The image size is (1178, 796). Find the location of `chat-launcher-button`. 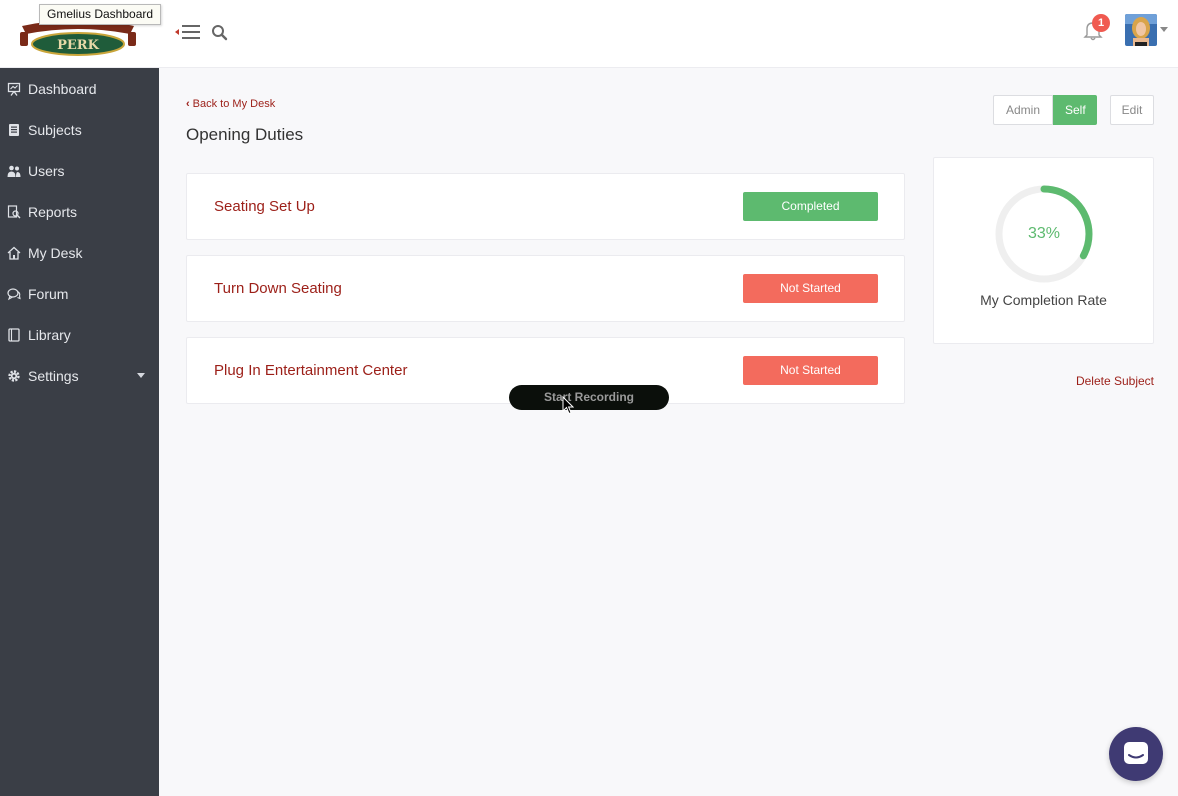

chat-launcher-button is located at coordinates (1136, 754).